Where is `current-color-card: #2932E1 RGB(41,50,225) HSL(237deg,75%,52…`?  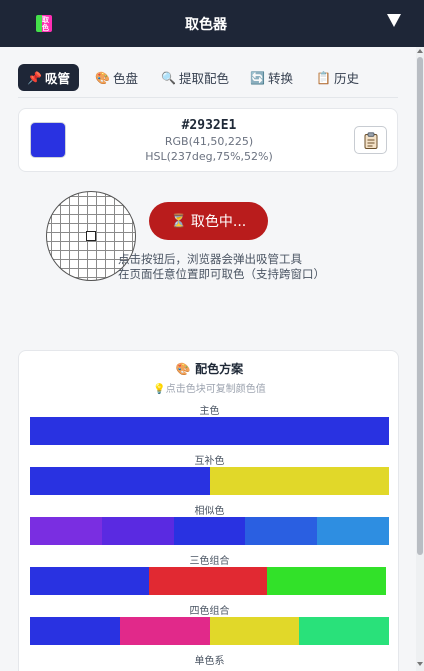
current-color-card: #2932E1 RGB(41,50,225) HSL(237deg,75%,52… is located at coordinates (208, 140).